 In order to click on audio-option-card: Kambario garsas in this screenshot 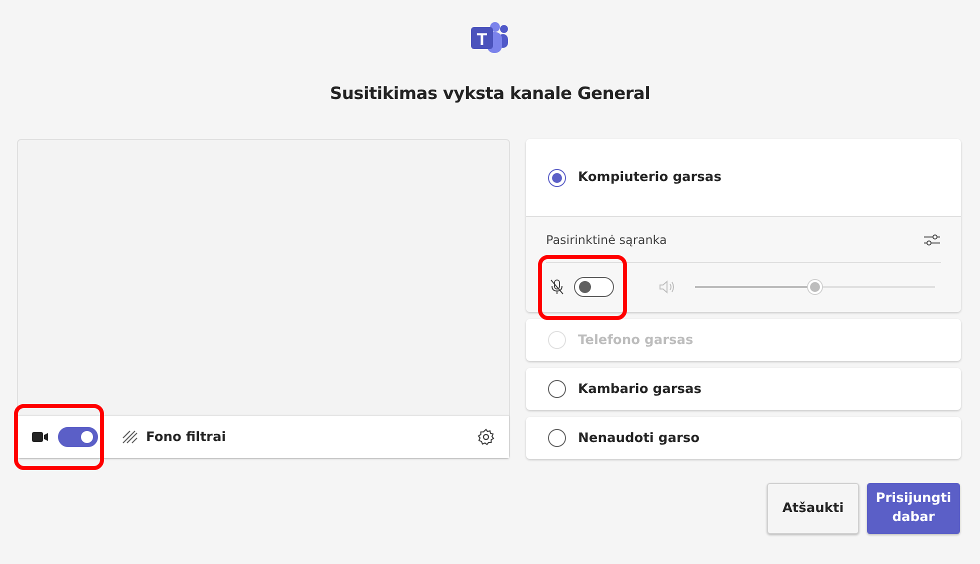, I will do `click(743, 389)`.